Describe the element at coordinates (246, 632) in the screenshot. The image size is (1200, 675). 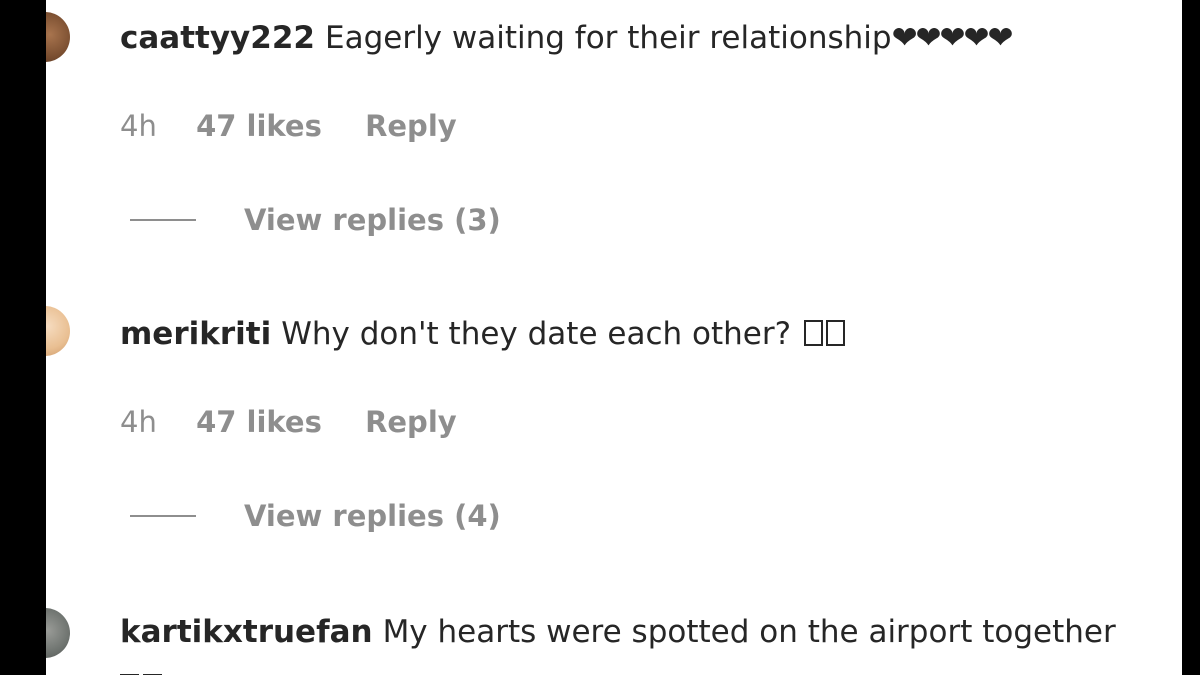
I see `comment-username: kartikxtruefan` at that location.